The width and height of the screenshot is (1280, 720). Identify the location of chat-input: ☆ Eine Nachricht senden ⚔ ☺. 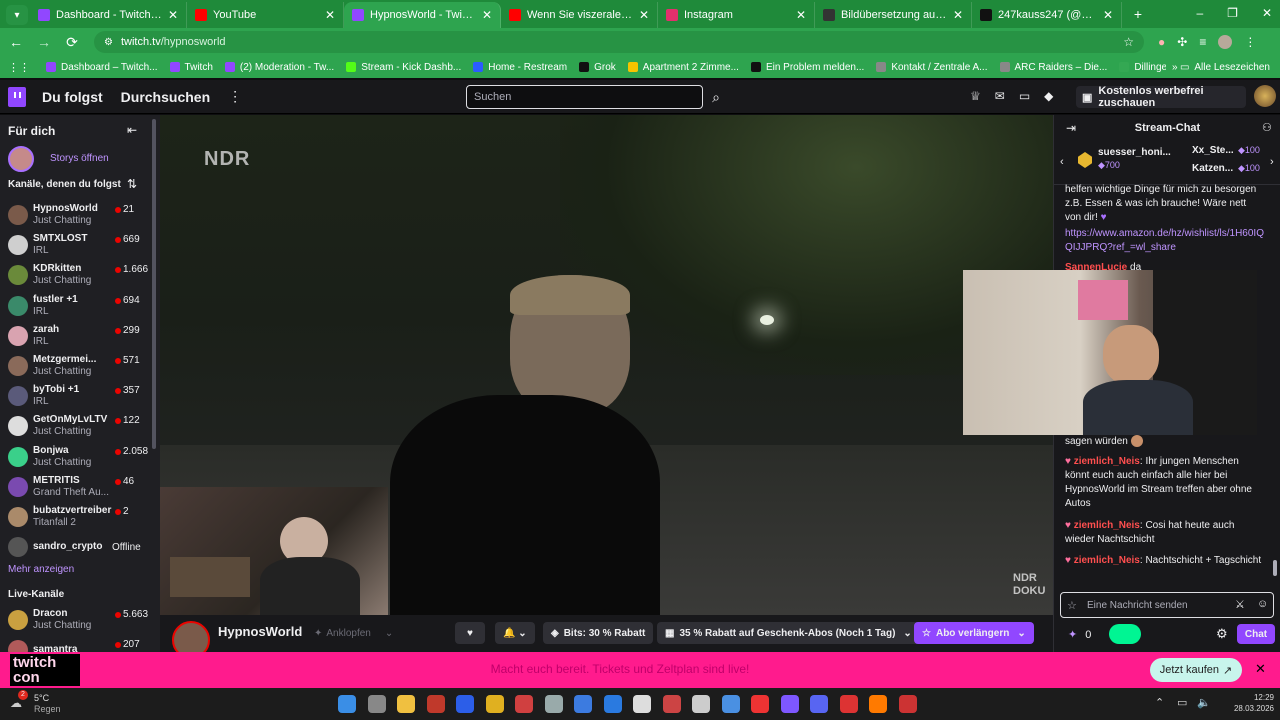
(1167, 605).